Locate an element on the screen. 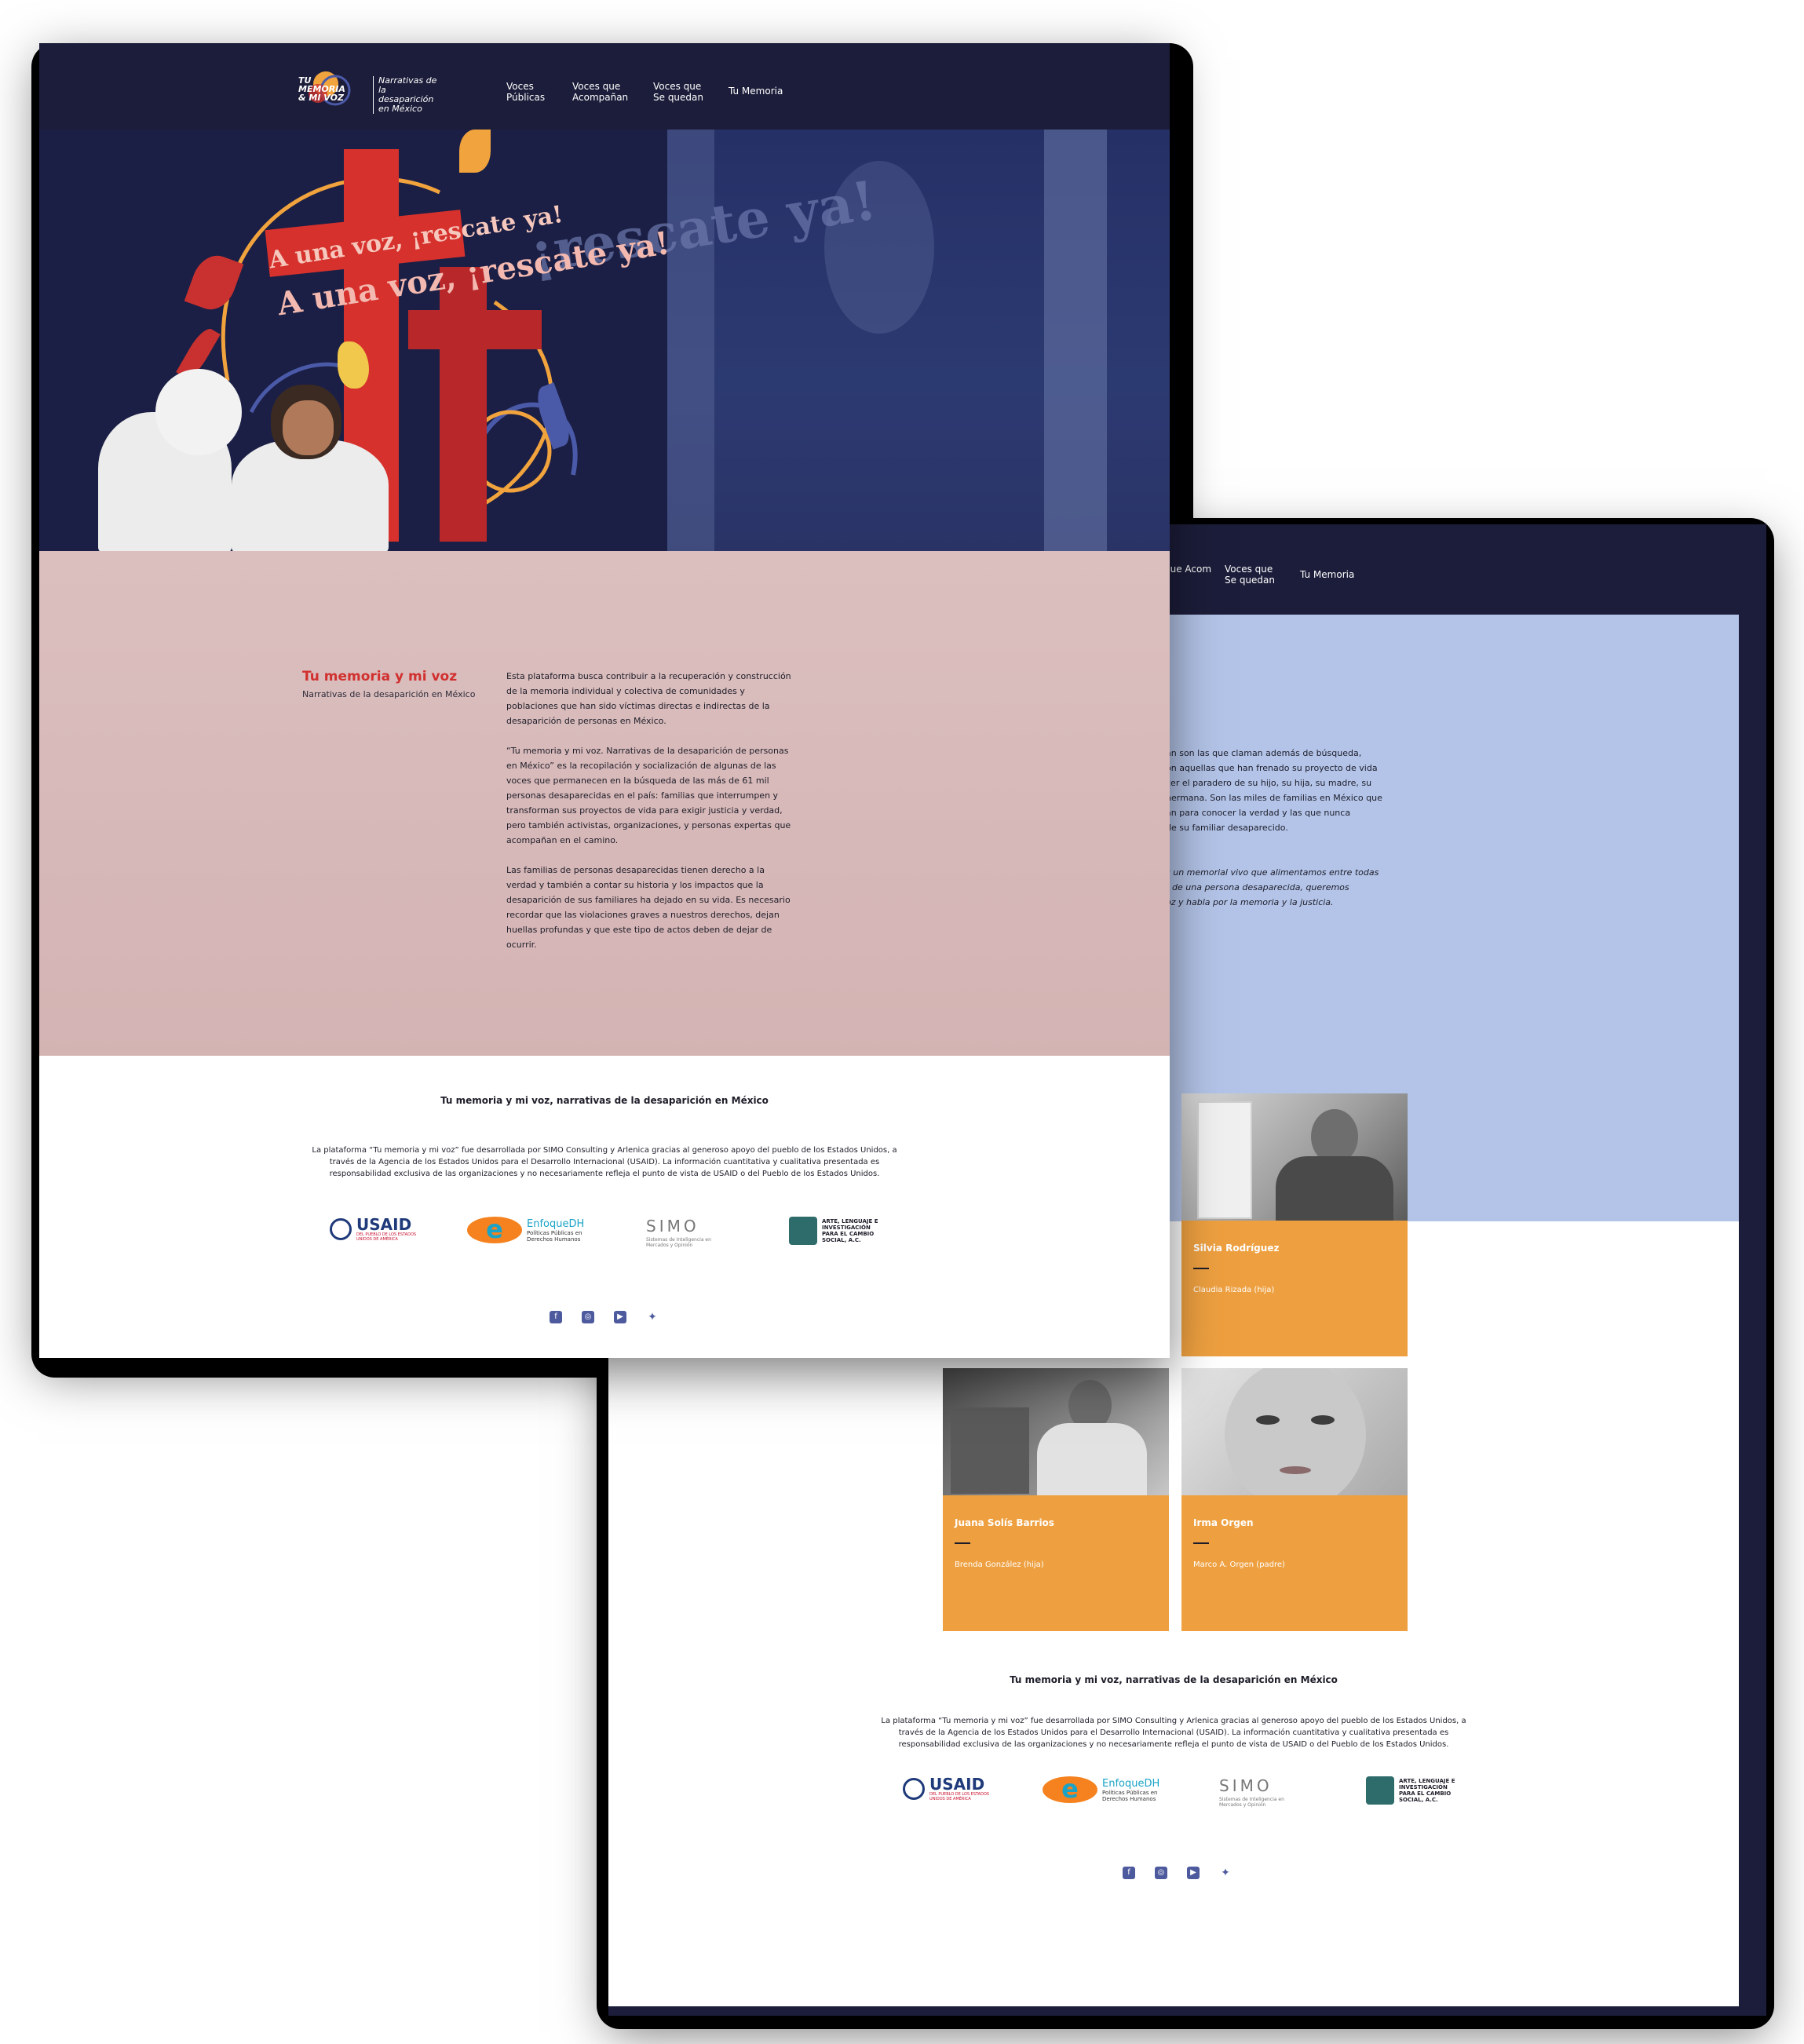  orange-flower-icon is located at coordinates (475, 151).